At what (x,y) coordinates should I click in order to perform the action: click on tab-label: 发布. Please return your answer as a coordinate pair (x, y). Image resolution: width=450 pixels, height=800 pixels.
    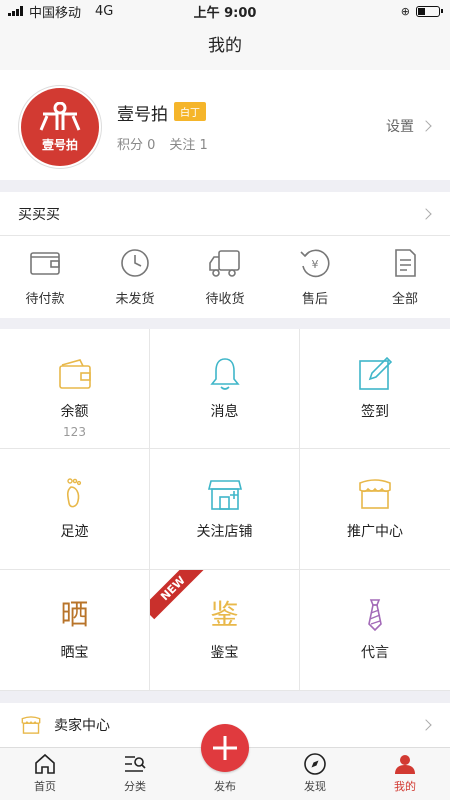
    Looking at the image, I should click on (225, 786).